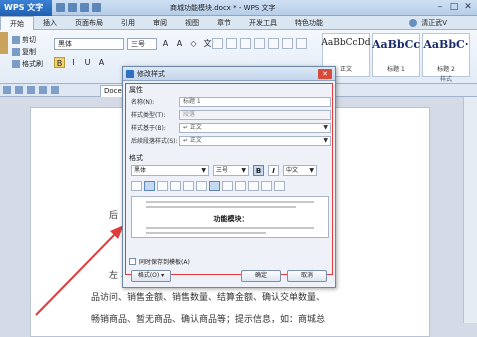 This screenshot has height=337, width=477. I want to click on cut-button: 剪切, so click(34, 40).